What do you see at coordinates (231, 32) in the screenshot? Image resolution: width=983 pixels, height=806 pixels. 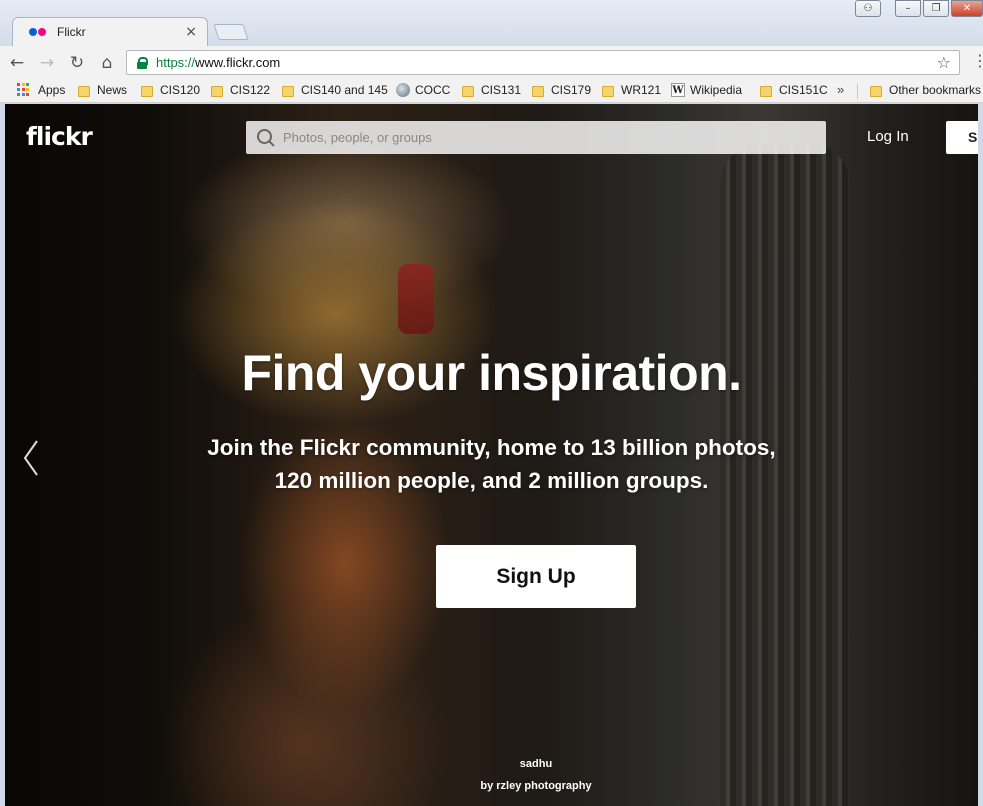 I see `new-tab-button` at bounding box center [231, 32].